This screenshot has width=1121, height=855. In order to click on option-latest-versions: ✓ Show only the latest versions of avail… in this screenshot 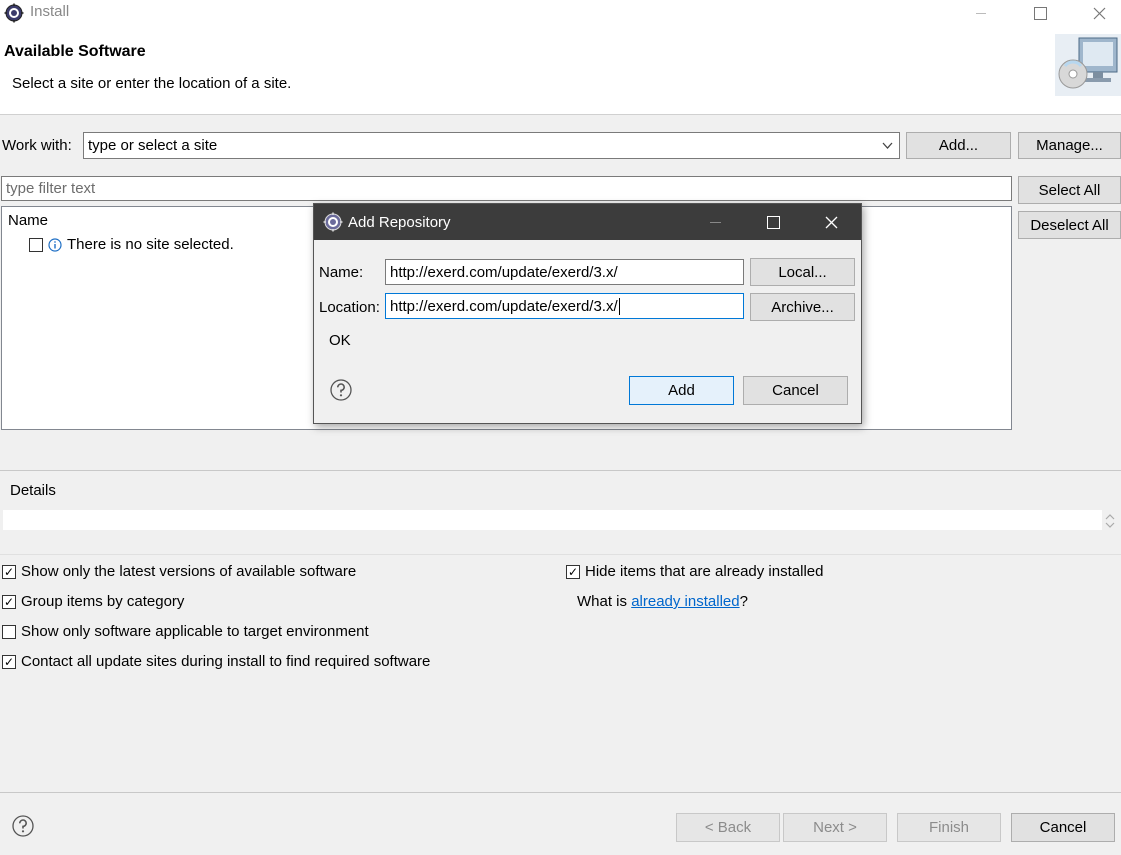, I will do `click(179, 571)`.